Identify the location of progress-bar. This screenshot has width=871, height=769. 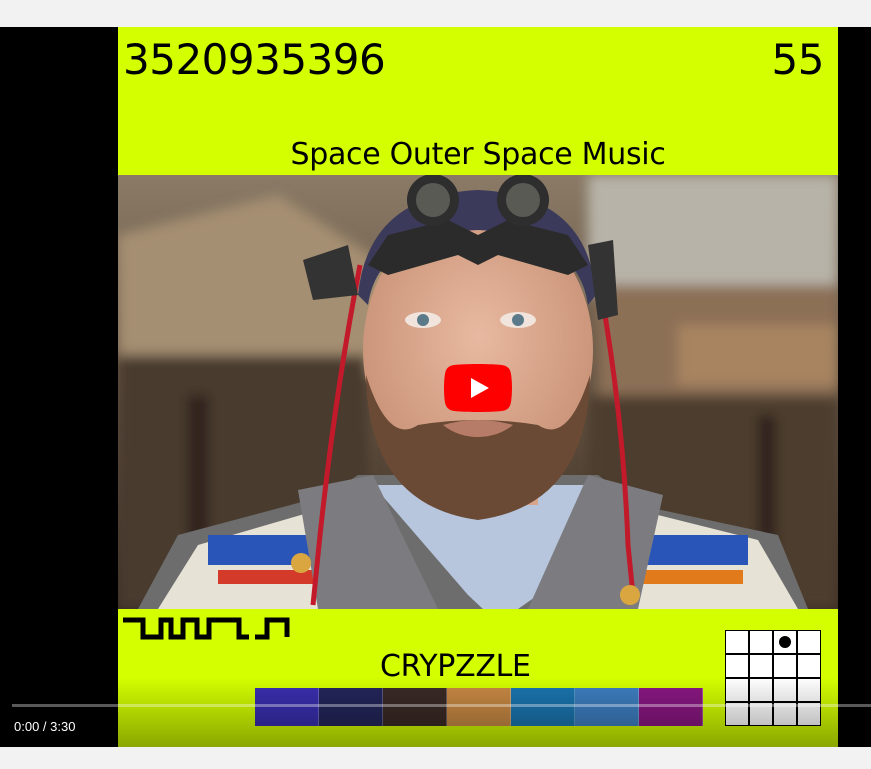
(441, 705).